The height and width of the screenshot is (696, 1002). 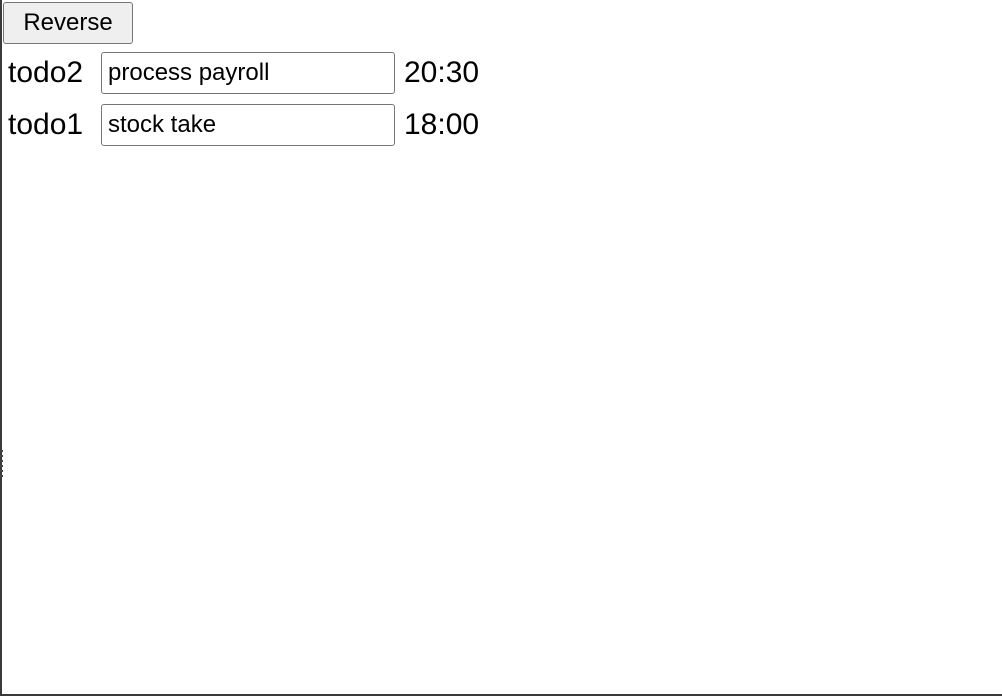 I want to click on todo-id-label: todo2, so click(x=46, y=72).